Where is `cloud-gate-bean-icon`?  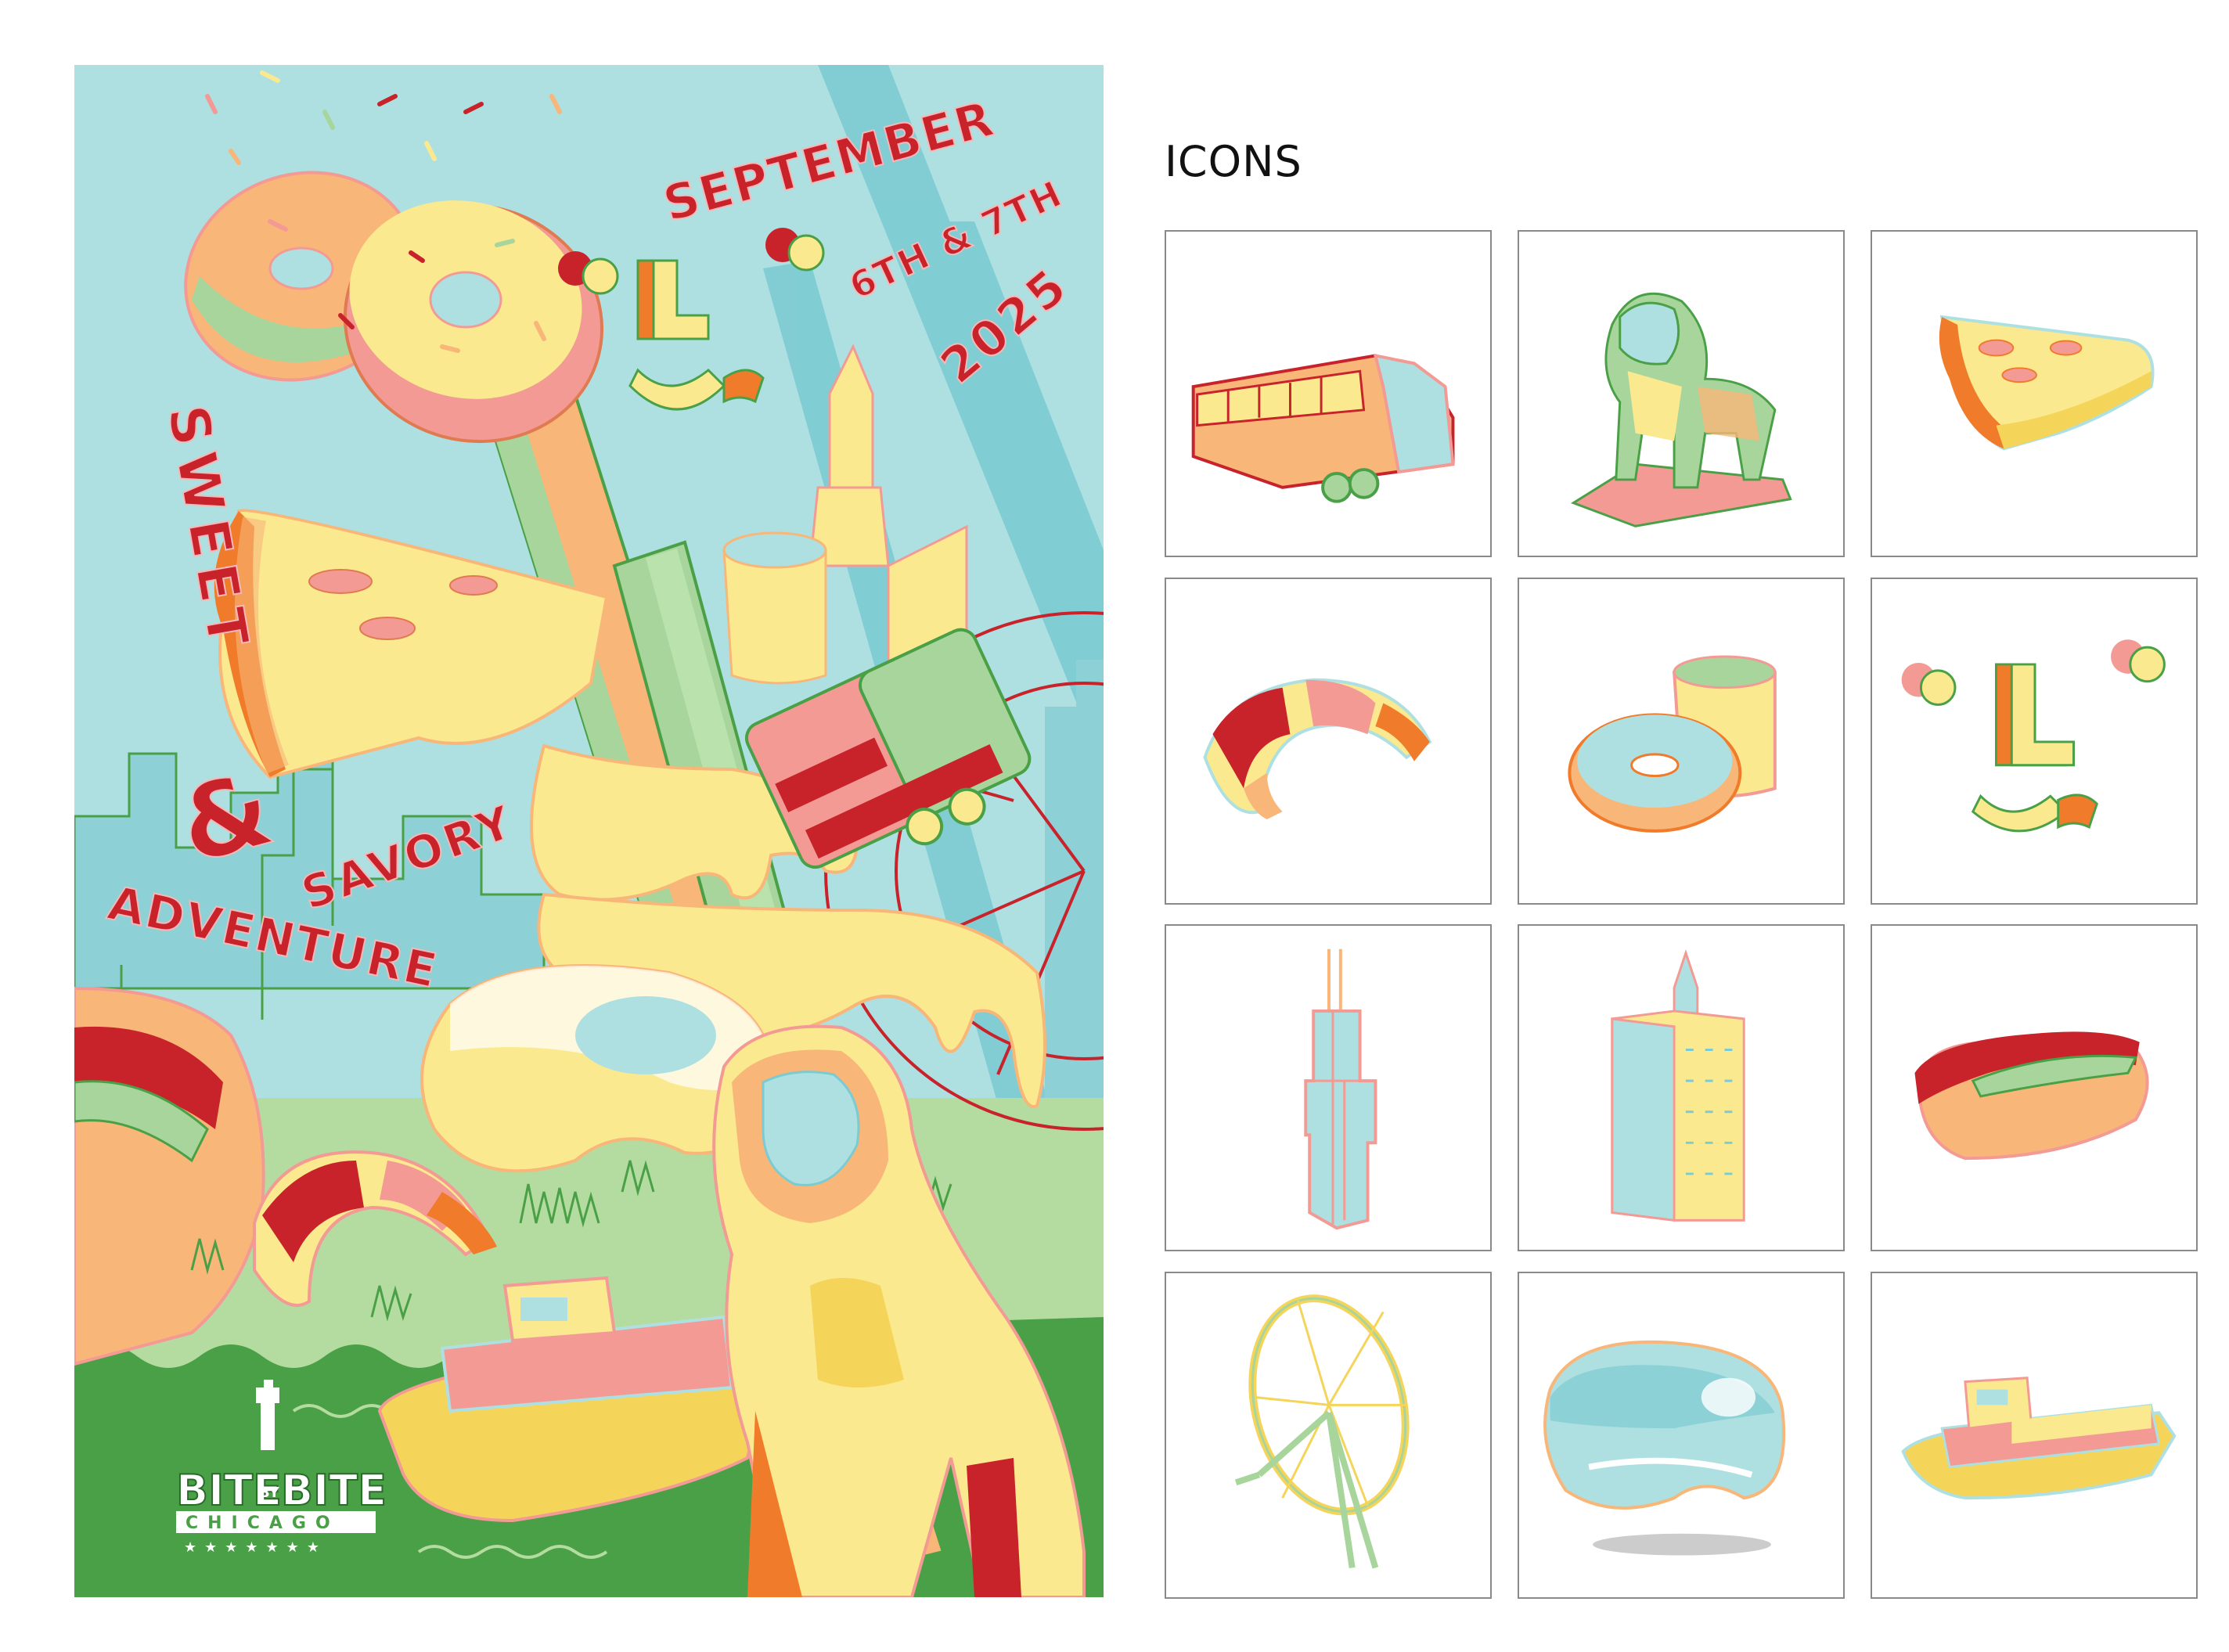 cloud-gate-bean-icon is located at coordinates (1682, 1435).